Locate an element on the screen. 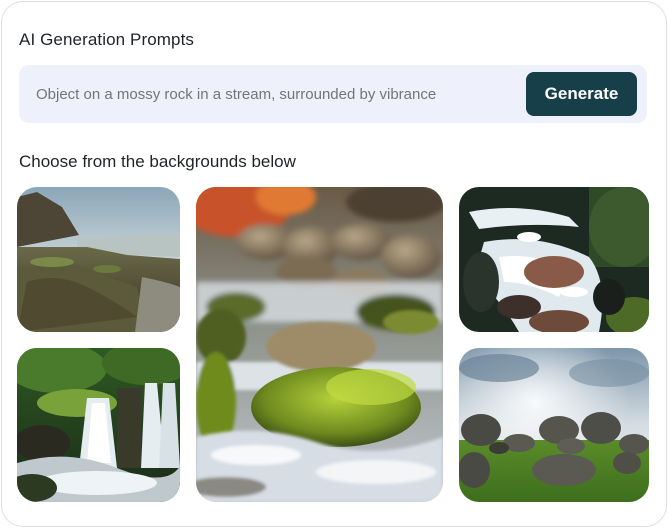 Image resolution: width=668 pixels, height=528 pixels. background-option-coastline is located at coordinates (98, 259).